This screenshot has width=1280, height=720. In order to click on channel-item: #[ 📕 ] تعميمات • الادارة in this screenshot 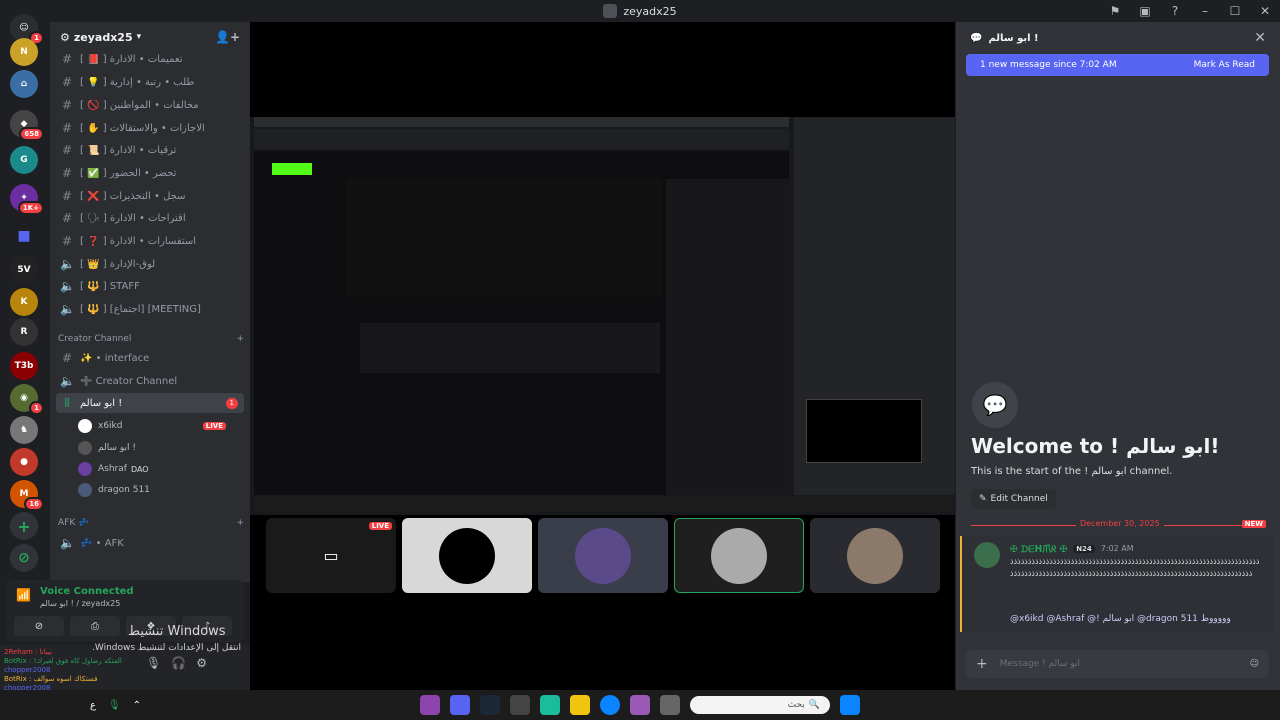, I will do `click(150, 59)`.